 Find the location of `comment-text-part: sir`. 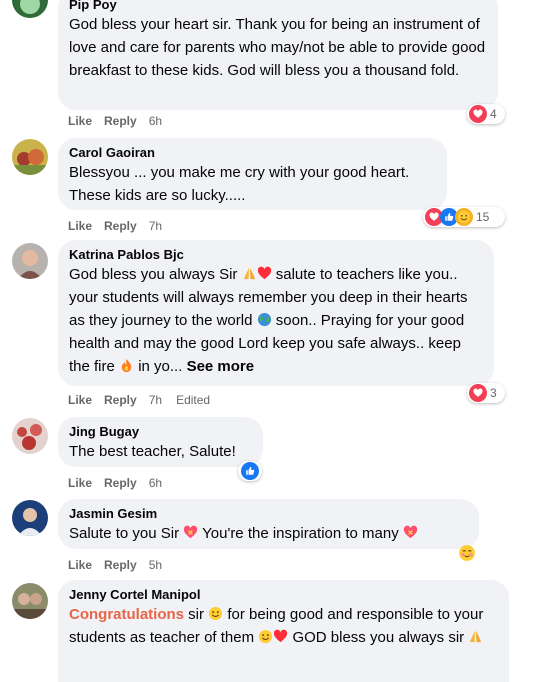

comment-text-part: sir is located at coordinates (196, 614).